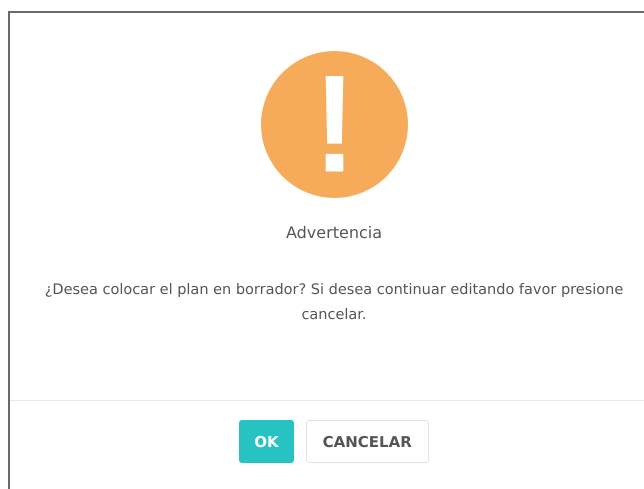  What do you see at coordinates (334, 303) in the screenshot?
I see `dialog-message: ¿Desea colocar el plan en borrador? Si desea continuar editando favor presione cancelar.` at bounding box center [334, 303].